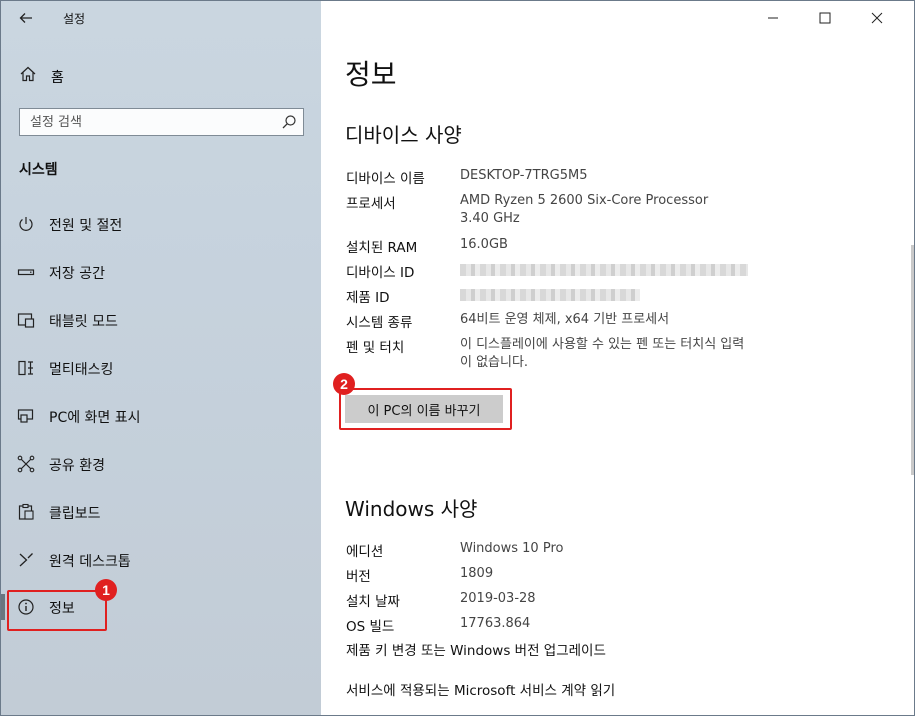 This screenshot has height=716, width=915. I want to click on spec-value: Windows 10 Pro, so click(512, 548).